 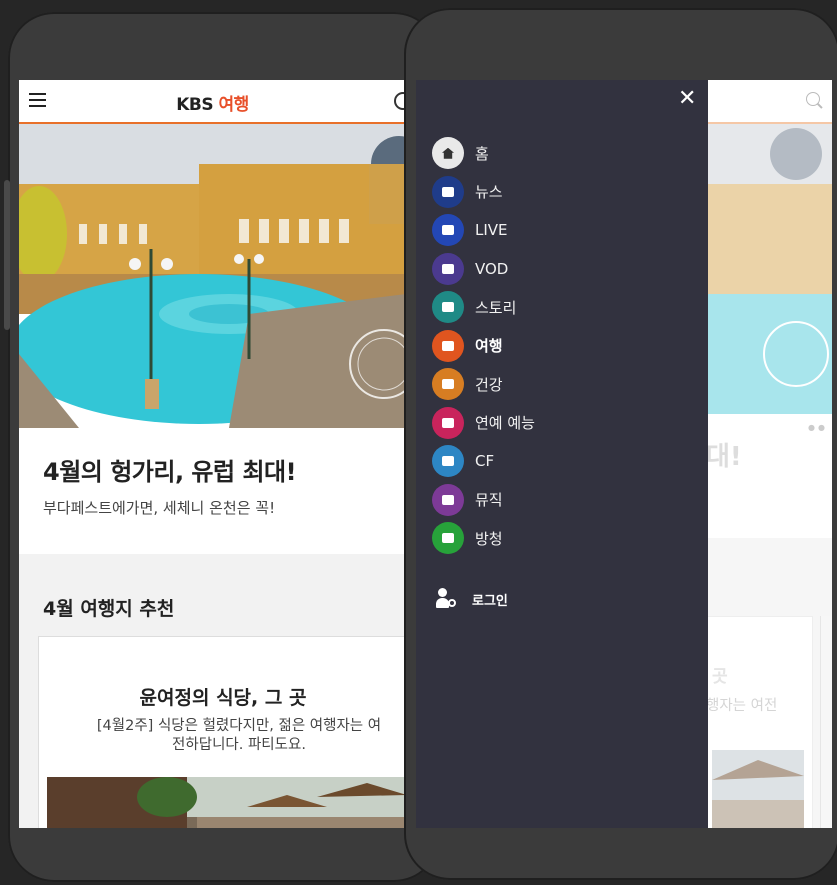 I want to click on drawer-item: CF, so click(x=483, y=461).